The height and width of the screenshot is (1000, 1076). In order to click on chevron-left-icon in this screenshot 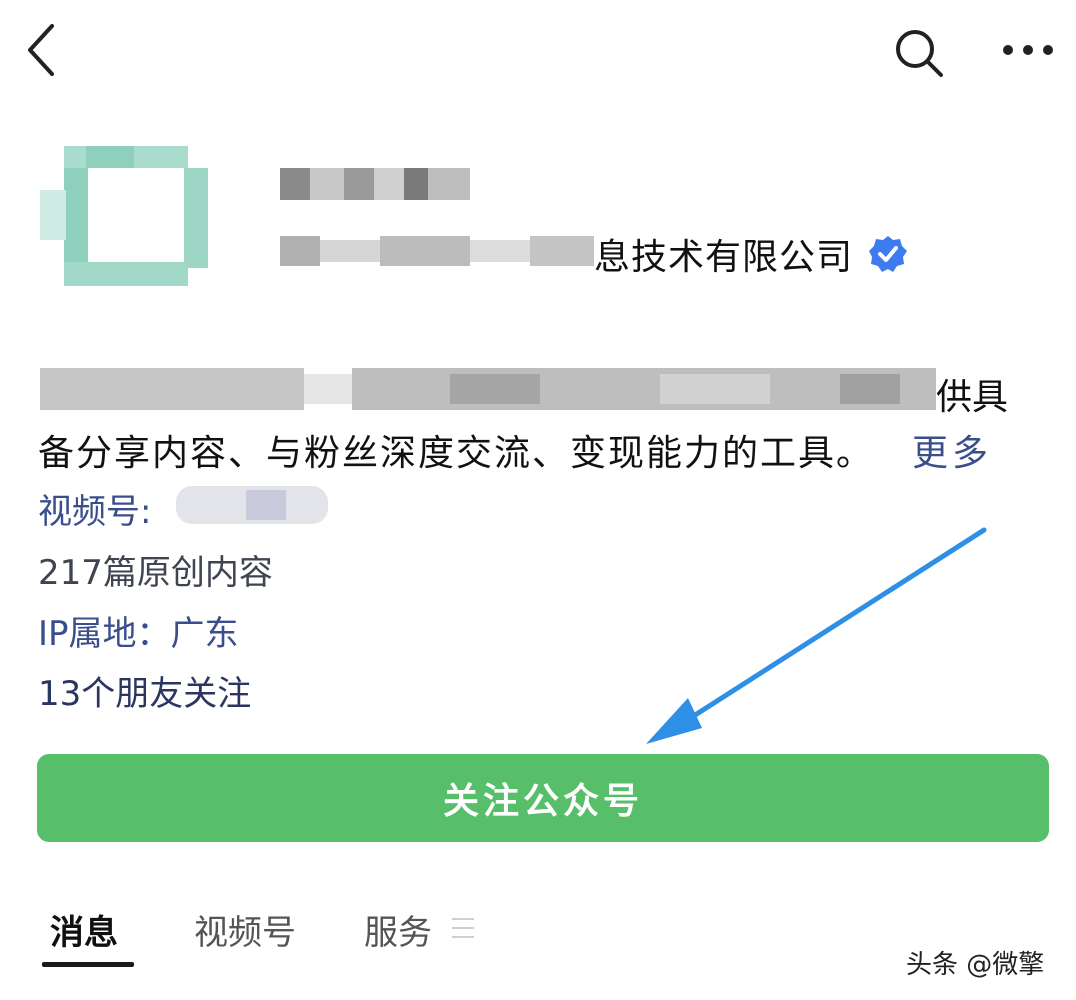, I will do `click(41, 50)`.